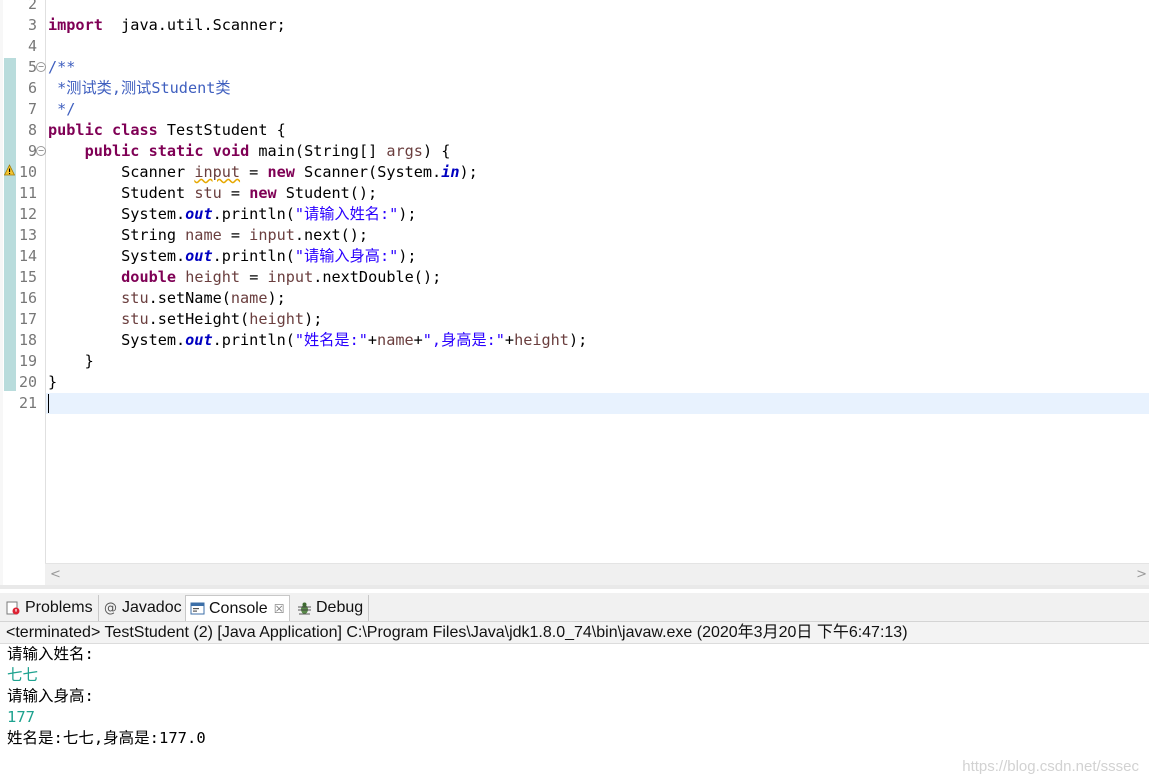 This screenshot has height=781, width=1149. I want to click on line-number: 18, so click(27, 340).